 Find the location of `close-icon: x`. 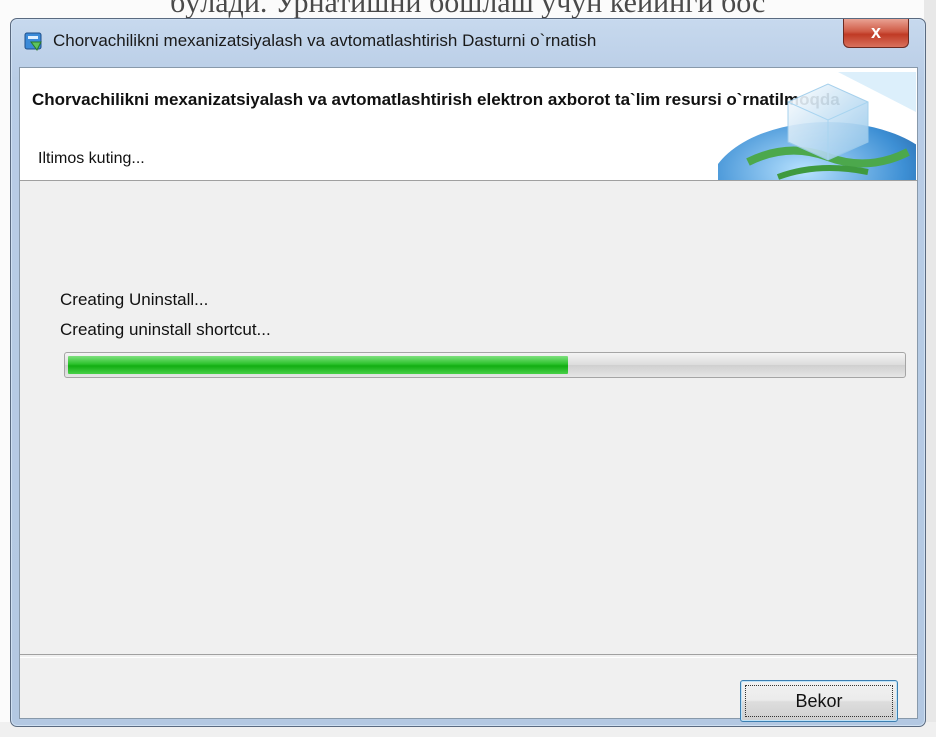

close-icon: x is located at coordinates (875, 32).